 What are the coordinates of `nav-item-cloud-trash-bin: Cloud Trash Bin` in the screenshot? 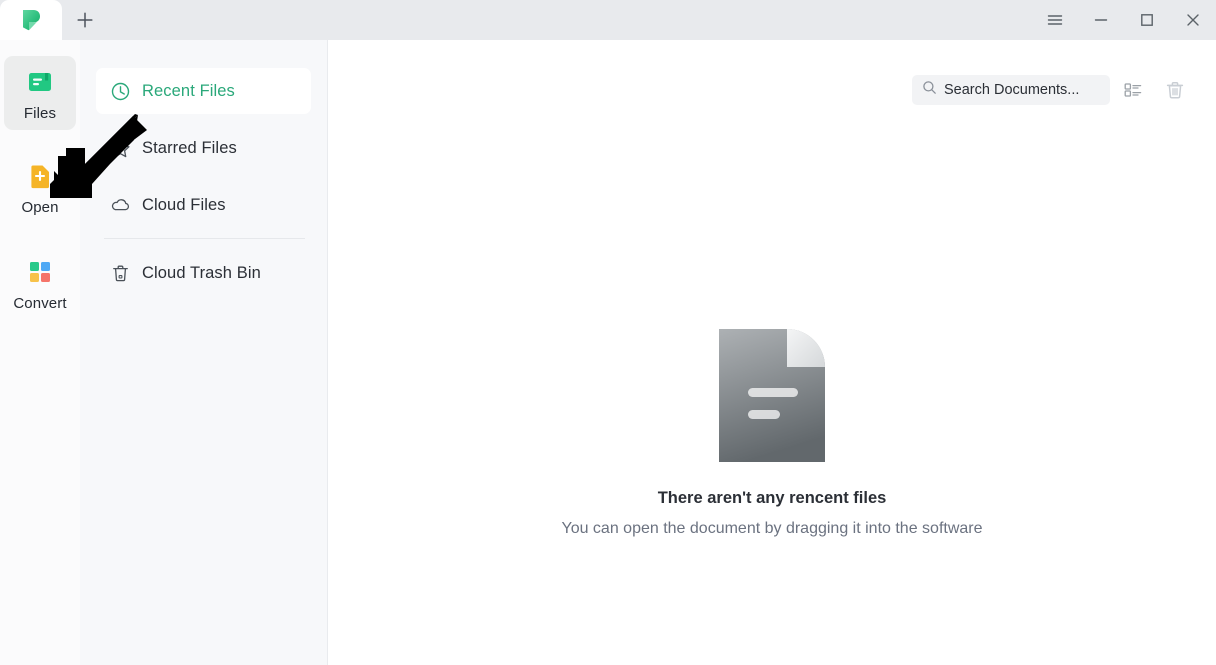 It's located at (203, 273).